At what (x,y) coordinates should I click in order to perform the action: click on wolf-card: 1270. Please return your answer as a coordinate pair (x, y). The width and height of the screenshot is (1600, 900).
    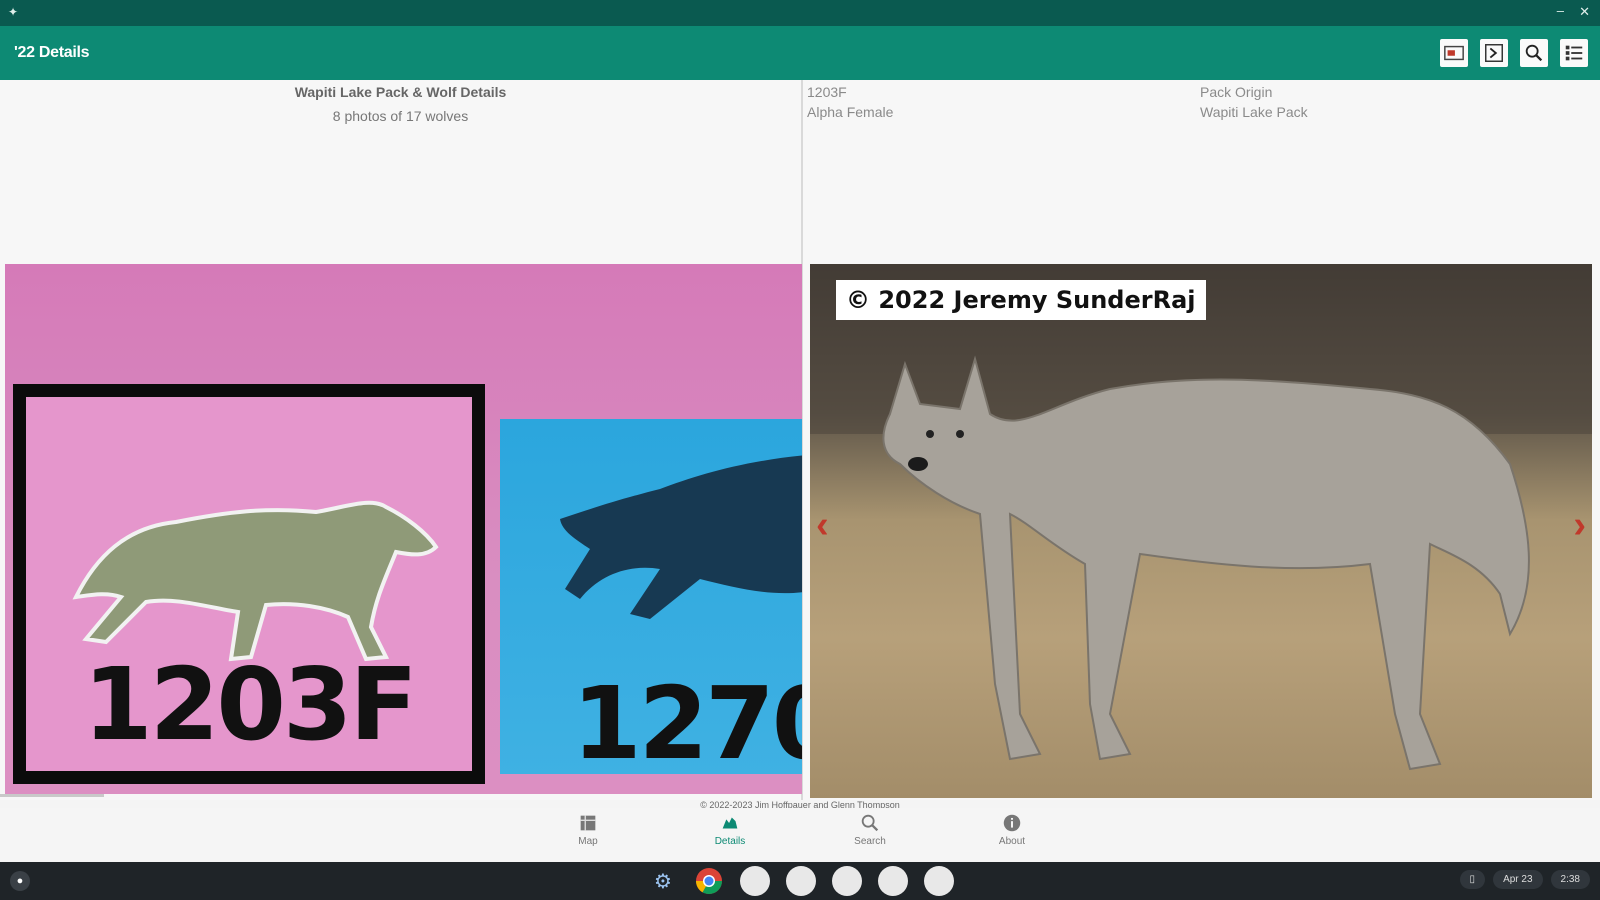
    Looking at the image, I should click on (651, 600).